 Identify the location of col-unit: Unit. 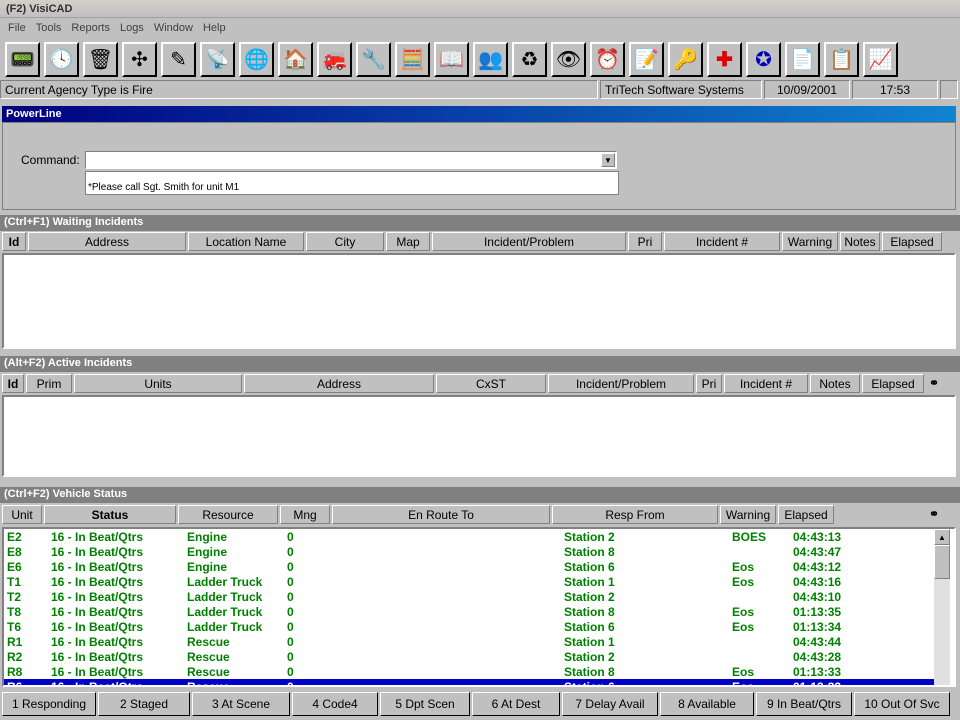
(22, 514).